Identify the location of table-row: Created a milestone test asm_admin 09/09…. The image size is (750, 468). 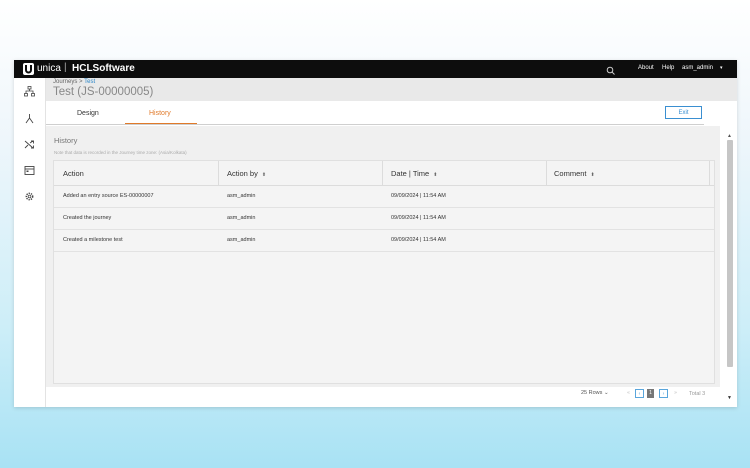
(384, 240).